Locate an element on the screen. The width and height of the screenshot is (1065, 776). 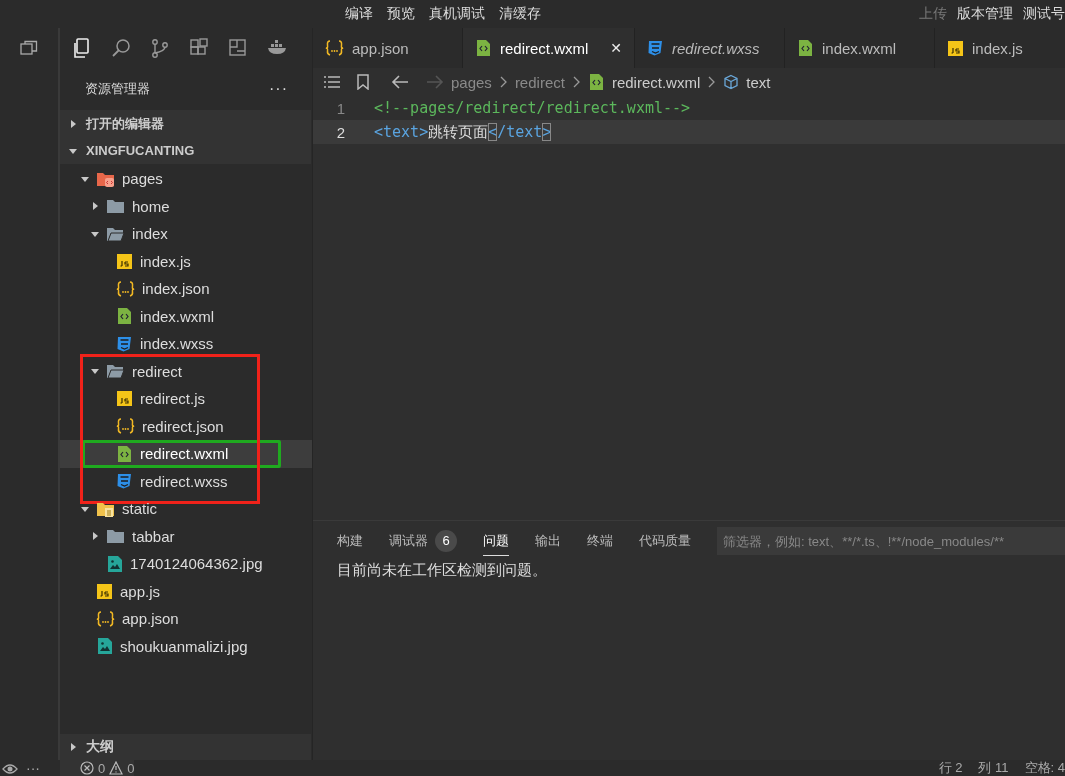
window-icon is located at coordinates (29, 48).